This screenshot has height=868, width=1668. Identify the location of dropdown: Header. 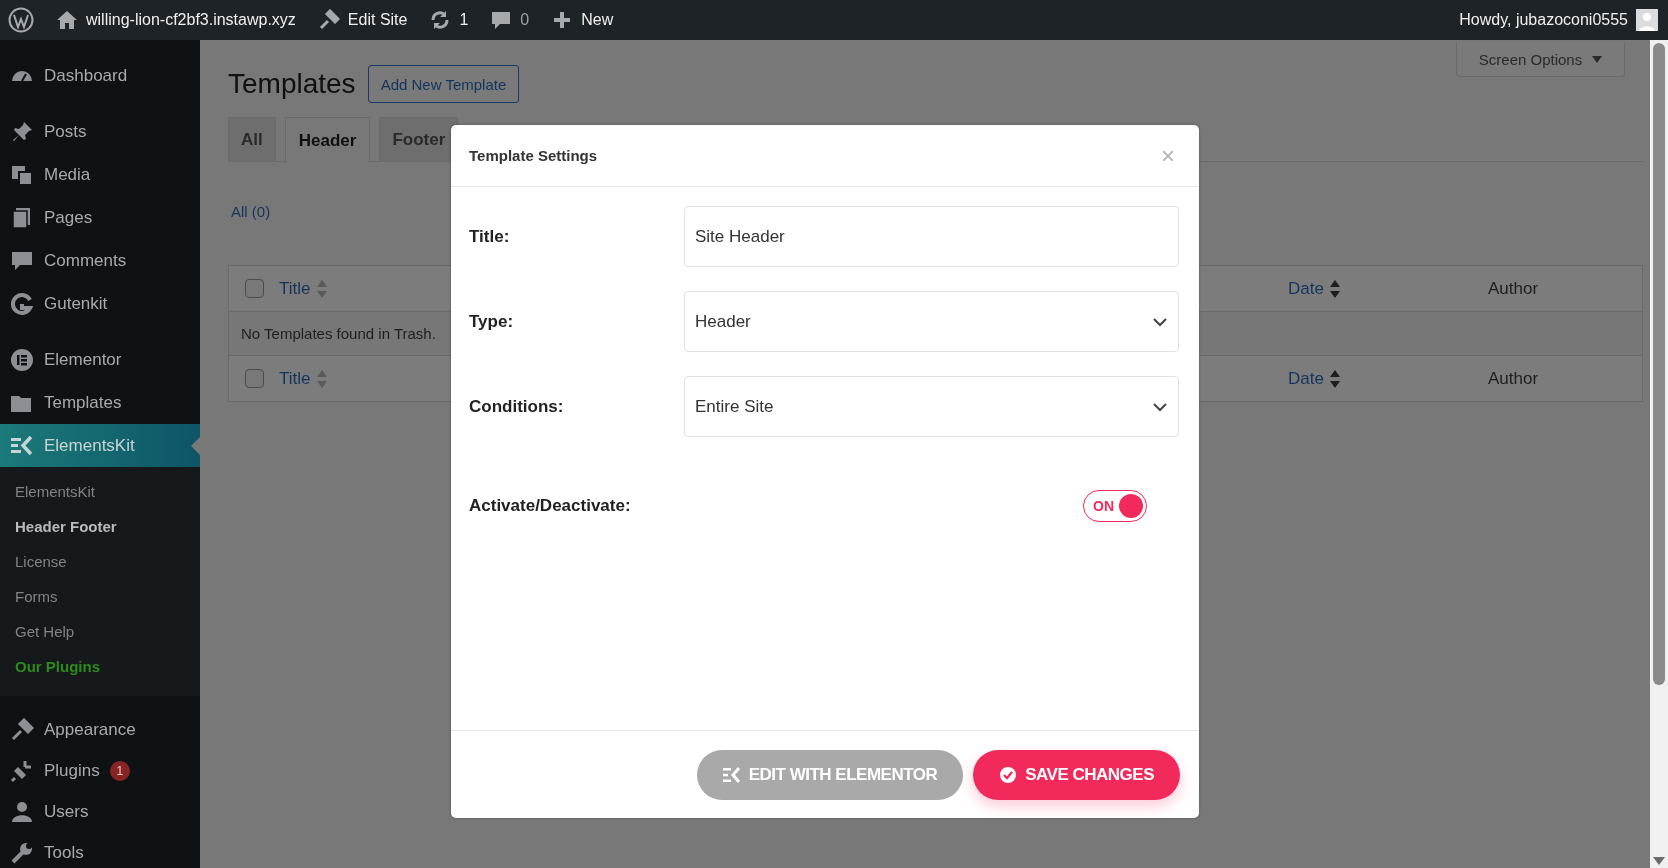
(931, 321).